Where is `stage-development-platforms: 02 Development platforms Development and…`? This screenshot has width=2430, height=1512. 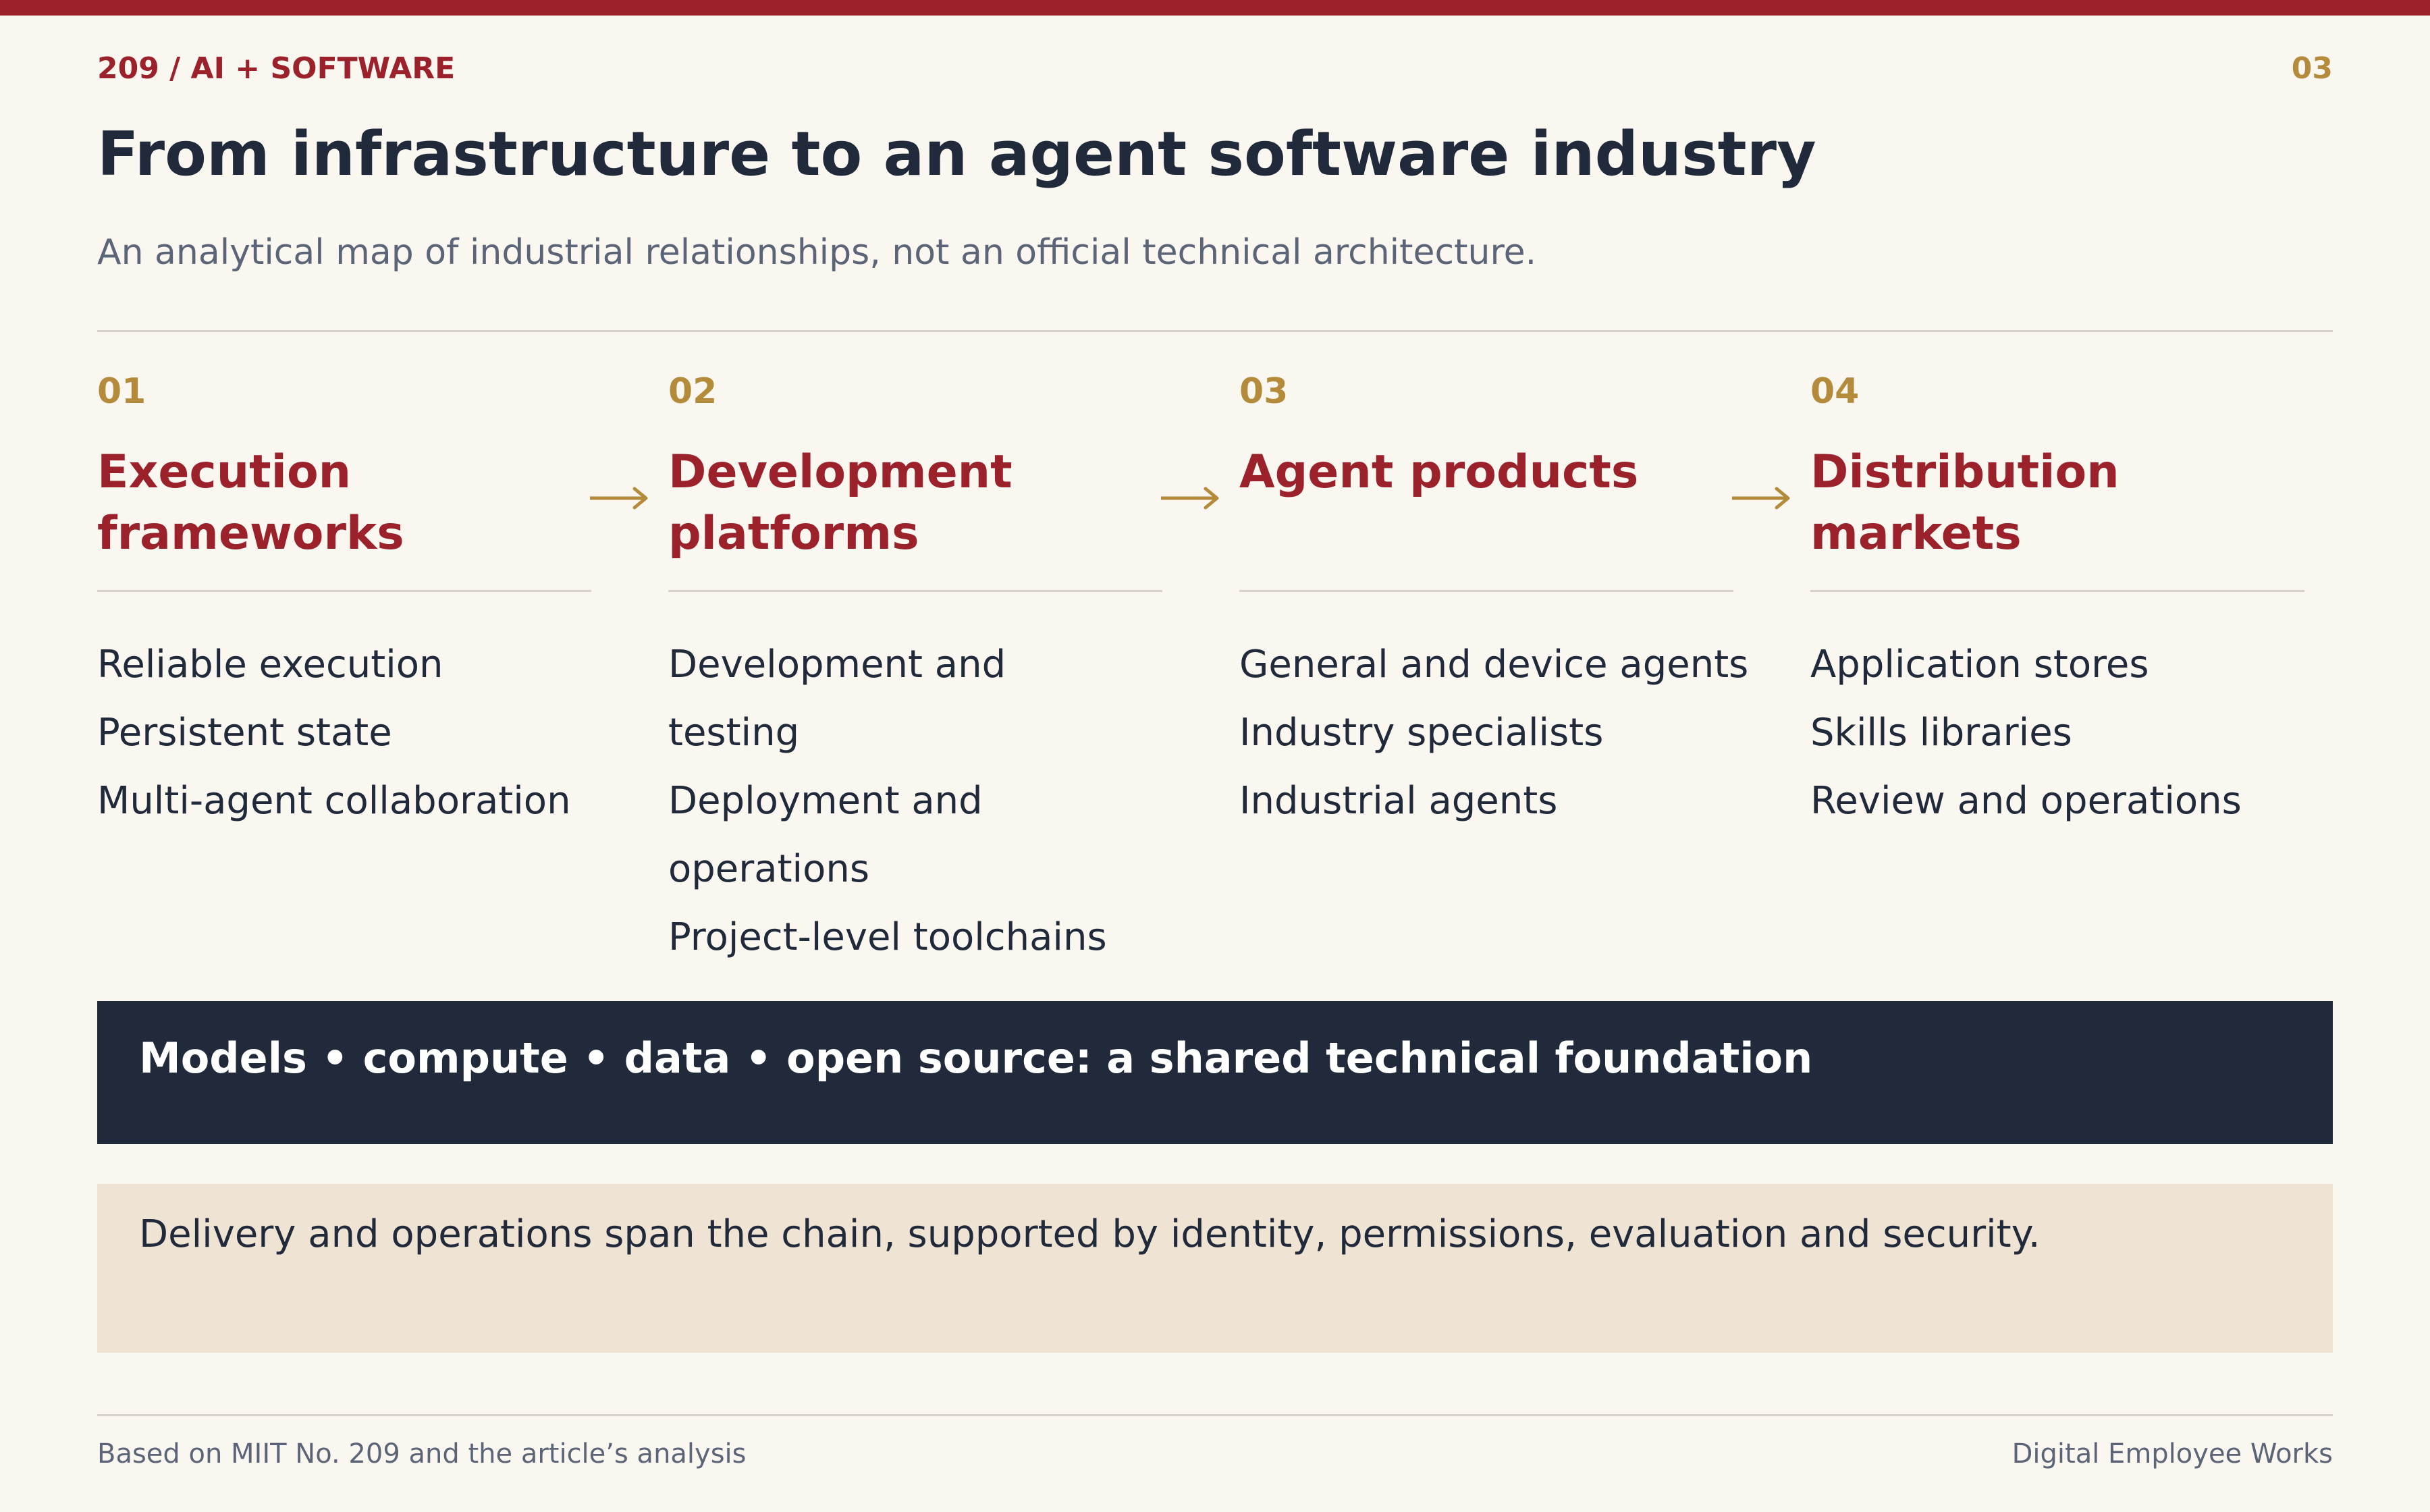
stage-development-platforms: 02 Development platforms Development and… is located at coordinates (924, 664).